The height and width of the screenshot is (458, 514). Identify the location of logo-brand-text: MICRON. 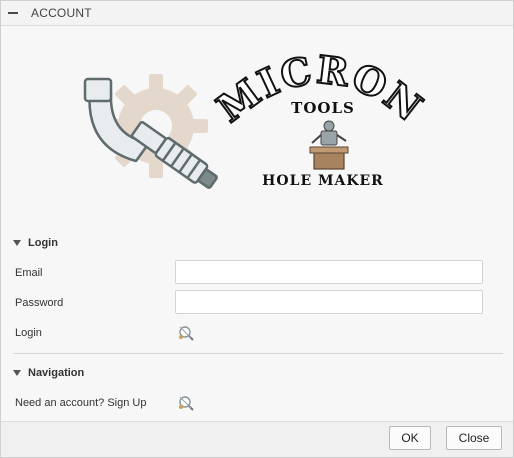
(319, 88).